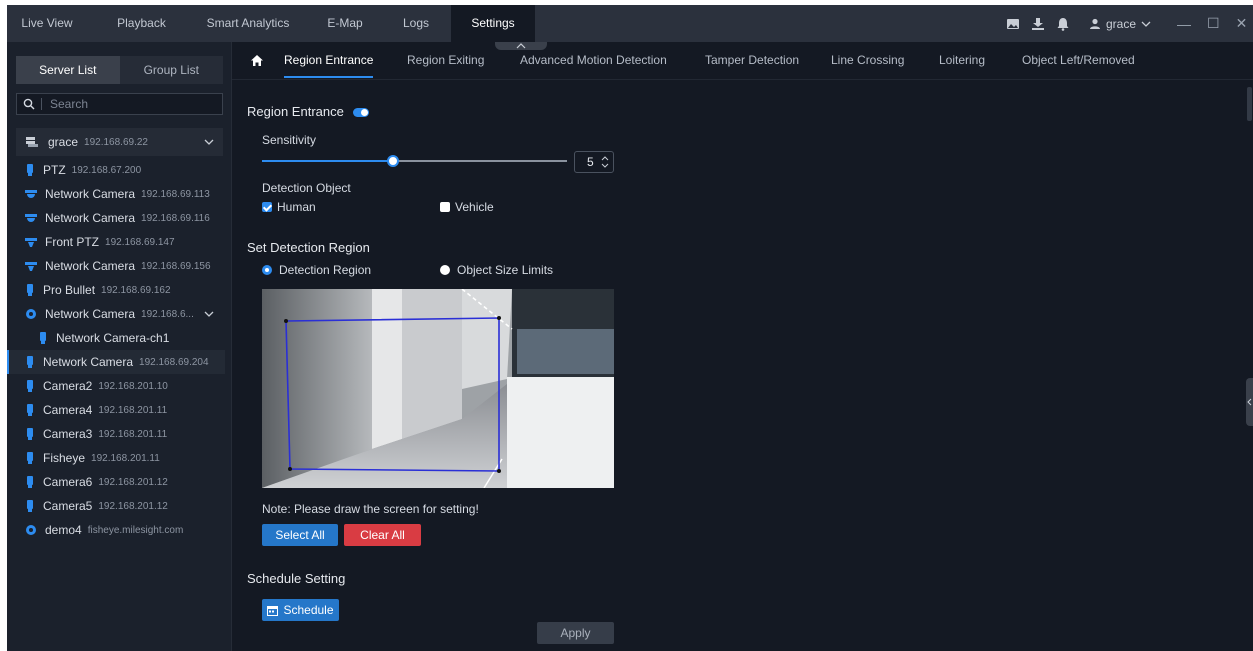  I want to click on nav-tab-playback: Playback, so click(141, 23).